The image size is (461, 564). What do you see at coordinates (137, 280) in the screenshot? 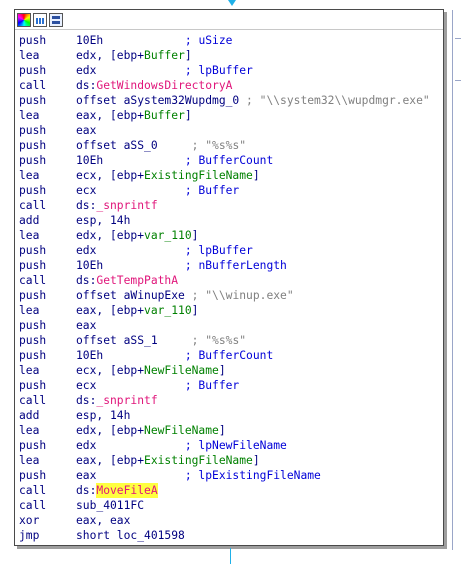
I see `api-reference: GetTempPathA` at bounding box center [137, 280].